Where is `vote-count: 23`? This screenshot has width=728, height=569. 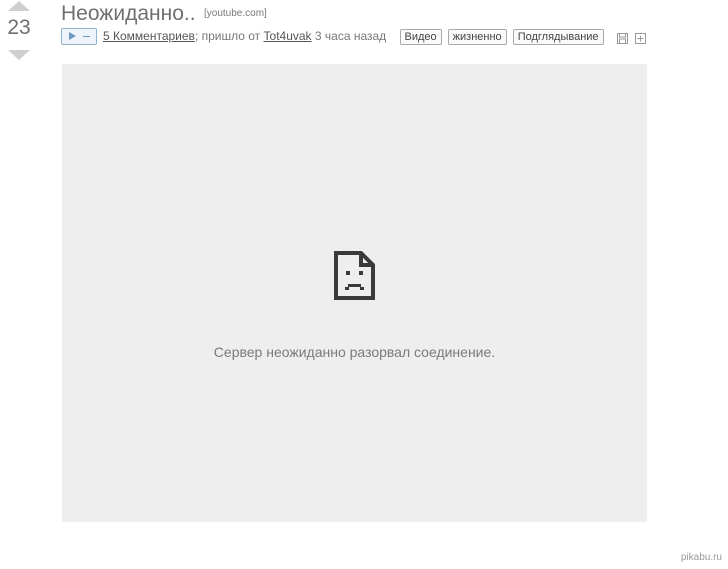
vote-count: 23 is located at coordinates (19, 27).